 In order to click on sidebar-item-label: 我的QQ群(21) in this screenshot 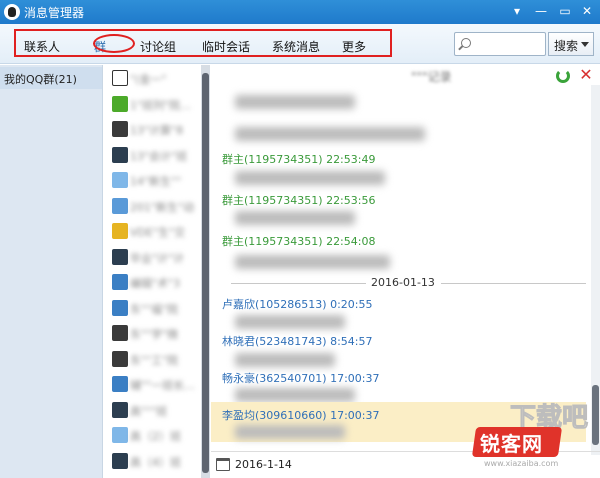, I will do `click(40, 79)`.